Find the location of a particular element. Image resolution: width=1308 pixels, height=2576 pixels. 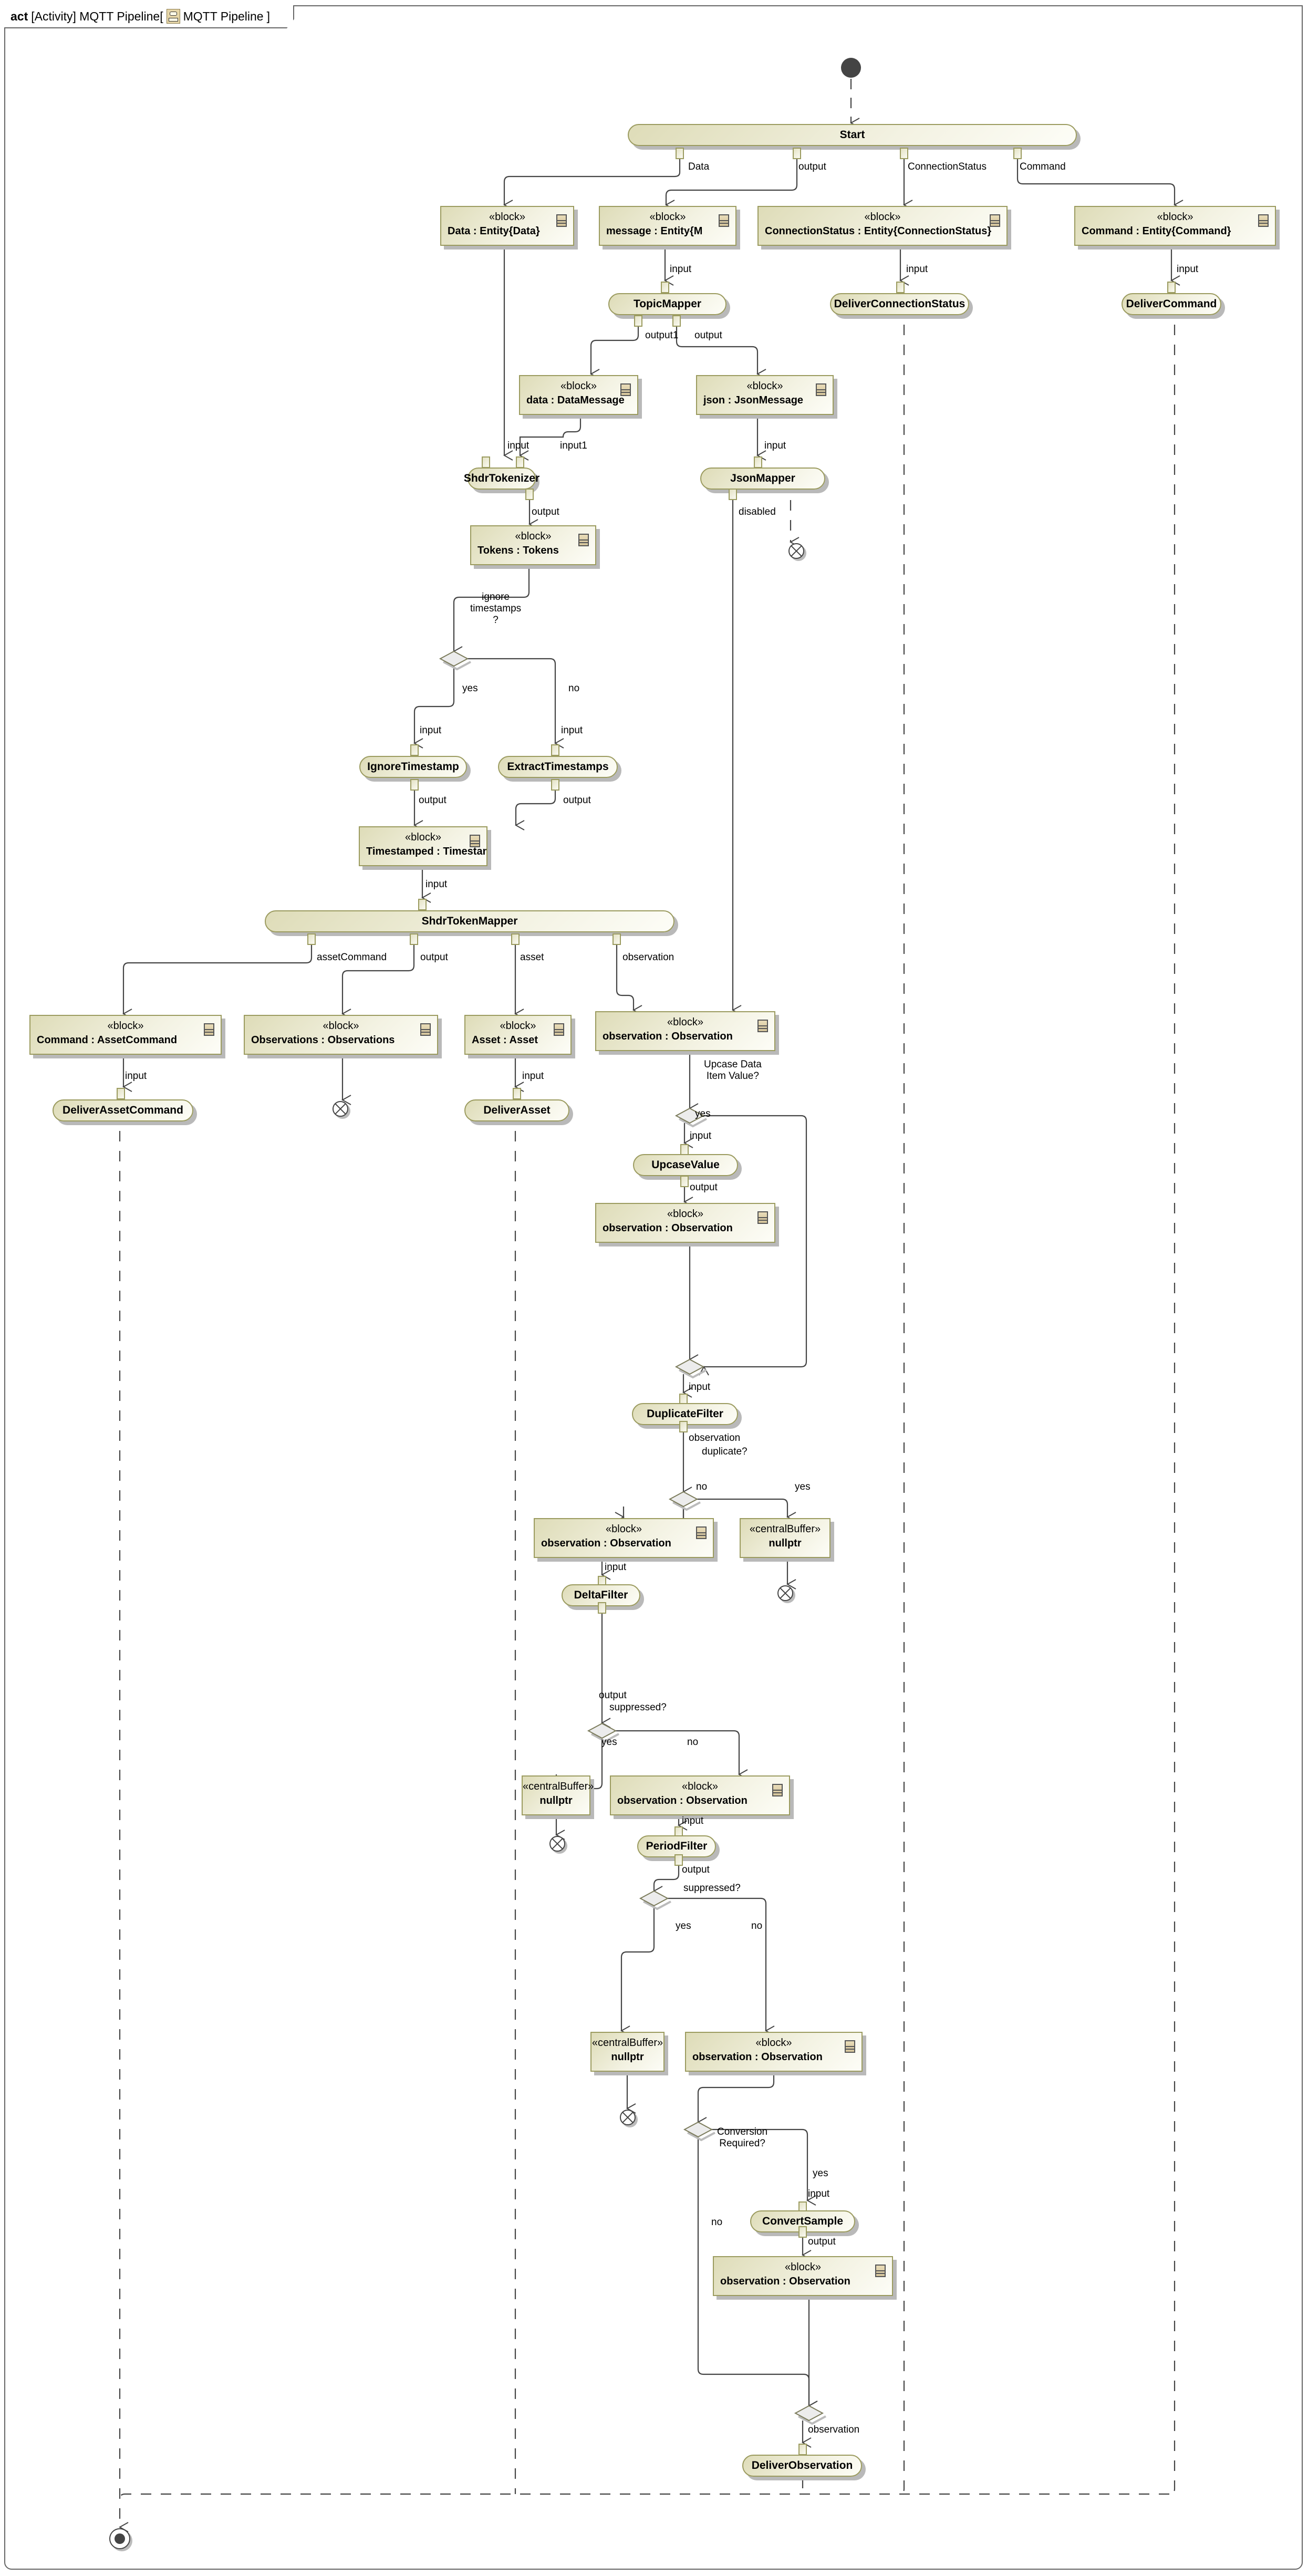

pin-shdrtokenmapper-output is located at coordinates (414, 939).